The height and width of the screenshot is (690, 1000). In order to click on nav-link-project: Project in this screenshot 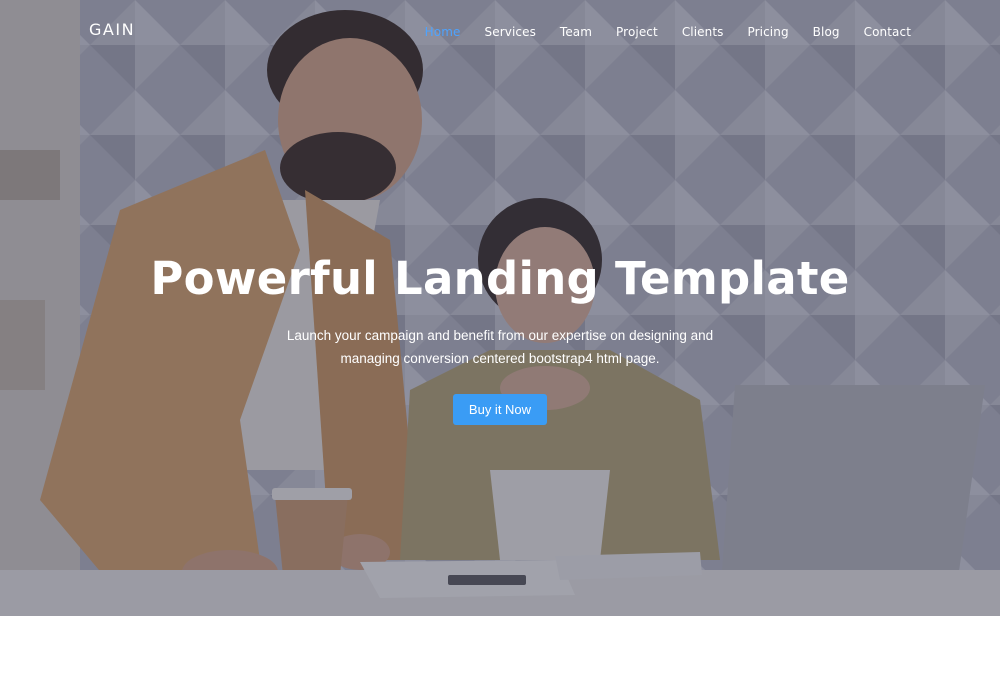, I will do `click(637, 32)`.